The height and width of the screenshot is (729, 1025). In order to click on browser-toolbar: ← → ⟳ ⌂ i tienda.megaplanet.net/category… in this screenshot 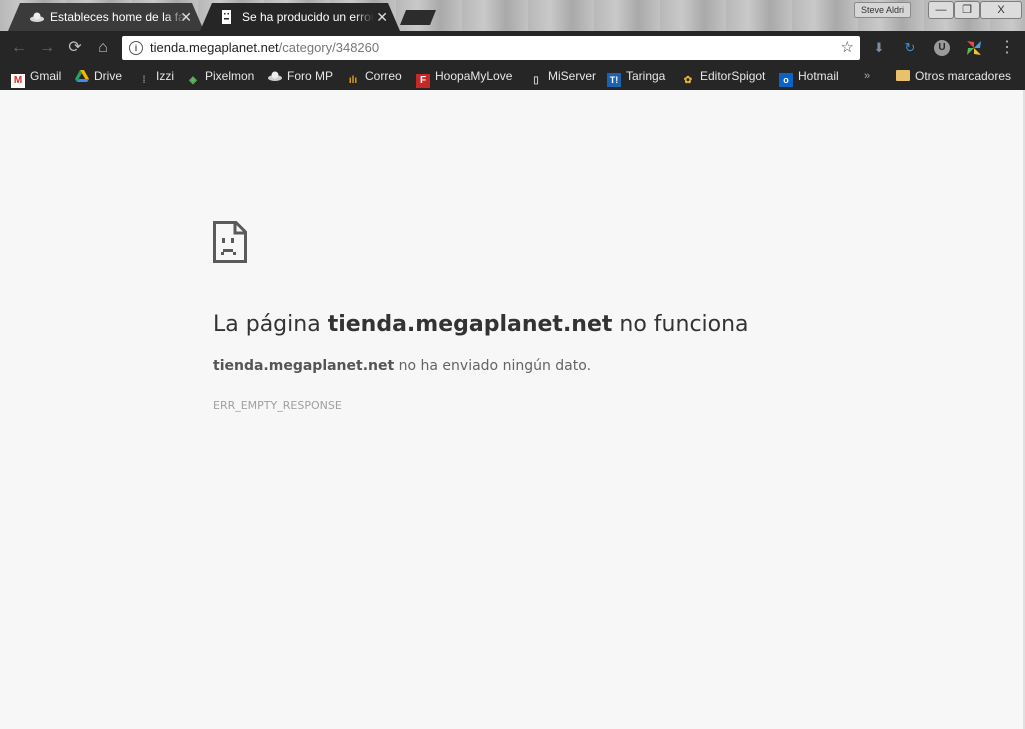, I will do `click(512, 47)`.